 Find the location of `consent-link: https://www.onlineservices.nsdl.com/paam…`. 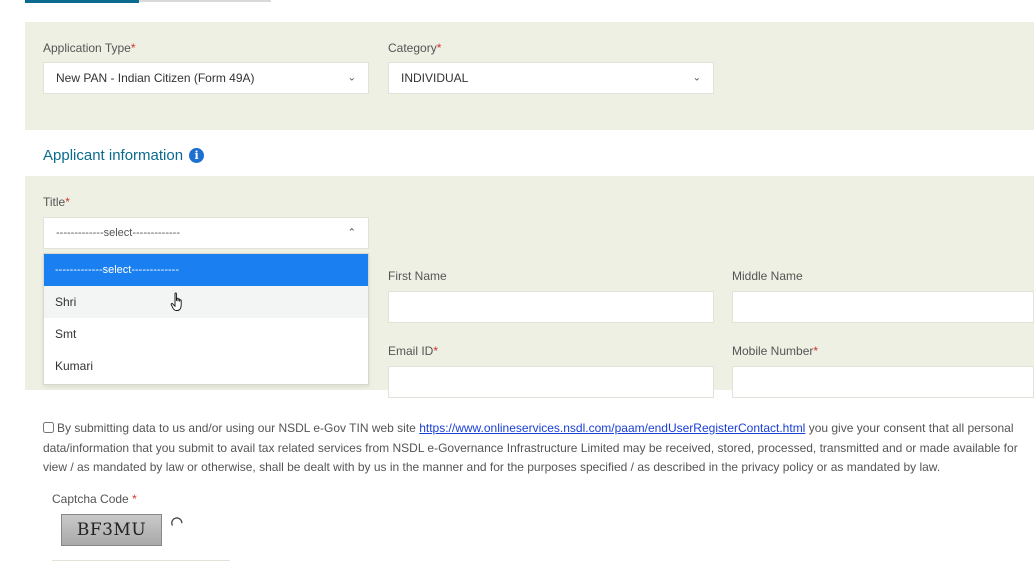

consent-link: https://www.onlineservices.nsdl.com/paam… is located at coordinates (612, 428).